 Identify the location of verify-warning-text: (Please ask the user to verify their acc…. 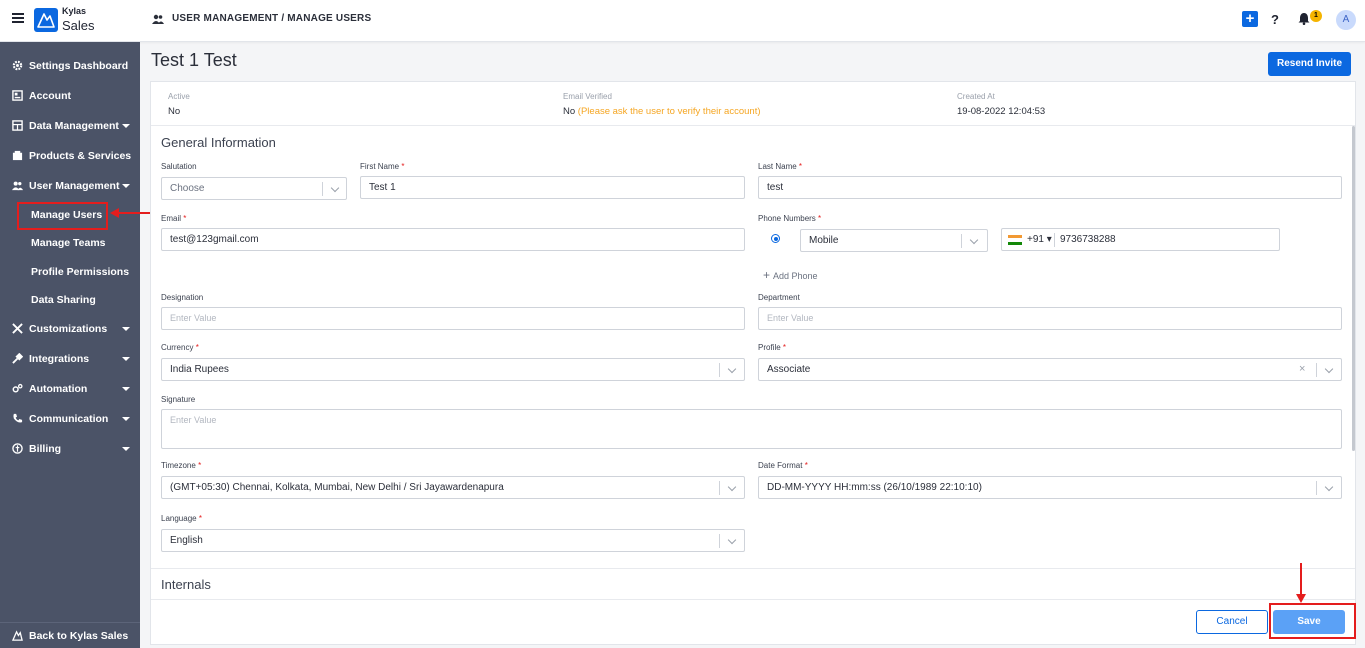
(669, 111).